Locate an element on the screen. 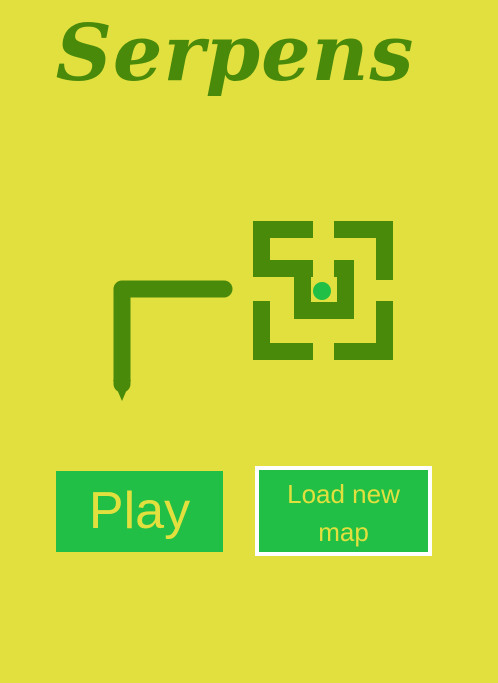 This screenshot has width=498, height=683. snake-body is located at coordinates (173, 336).